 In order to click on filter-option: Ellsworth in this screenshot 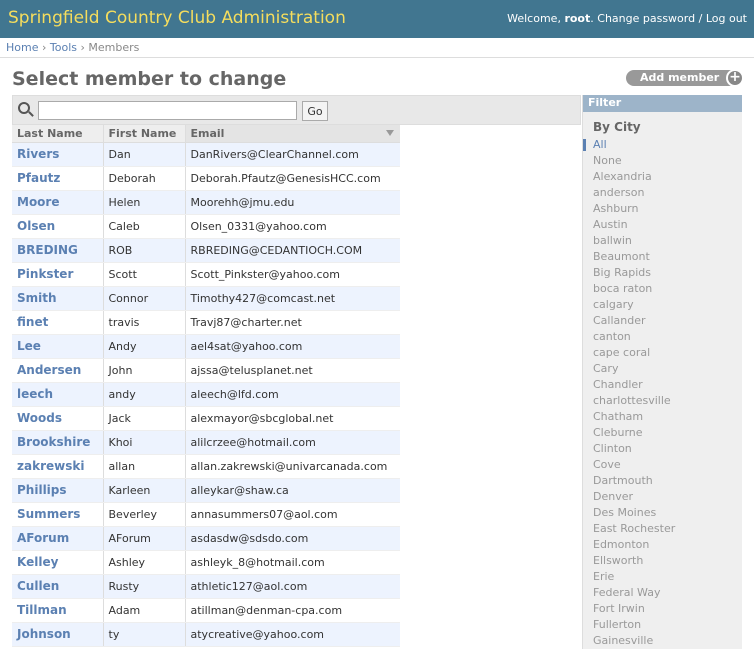, I will do `click(662, 561)`.